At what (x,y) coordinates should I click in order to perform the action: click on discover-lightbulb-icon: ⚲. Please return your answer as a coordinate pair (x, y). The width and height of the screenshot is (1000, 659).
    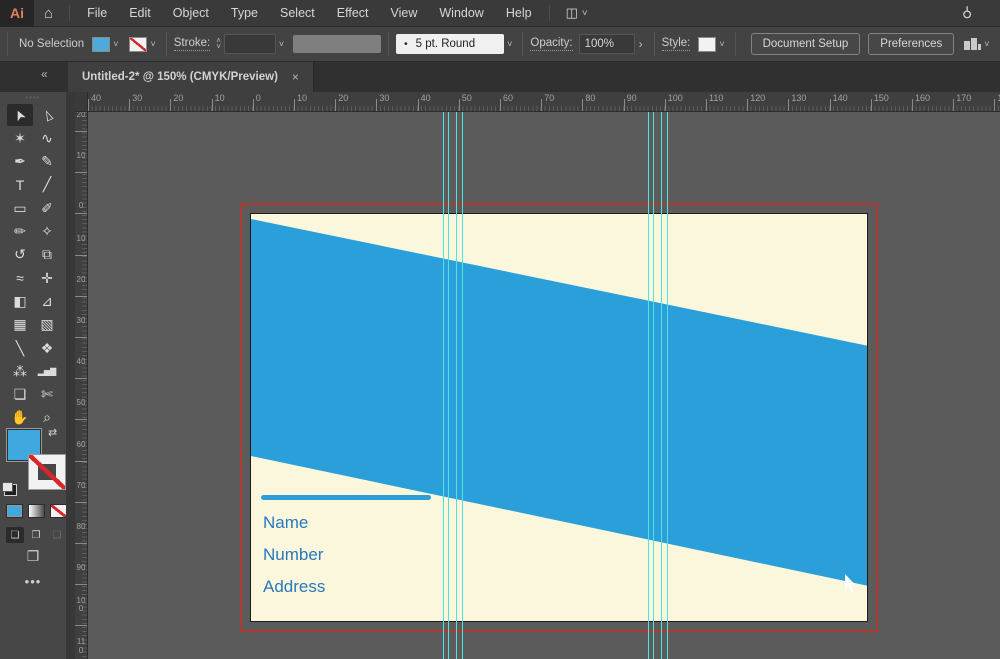
    Looking at the image, I should click on (967, 12).